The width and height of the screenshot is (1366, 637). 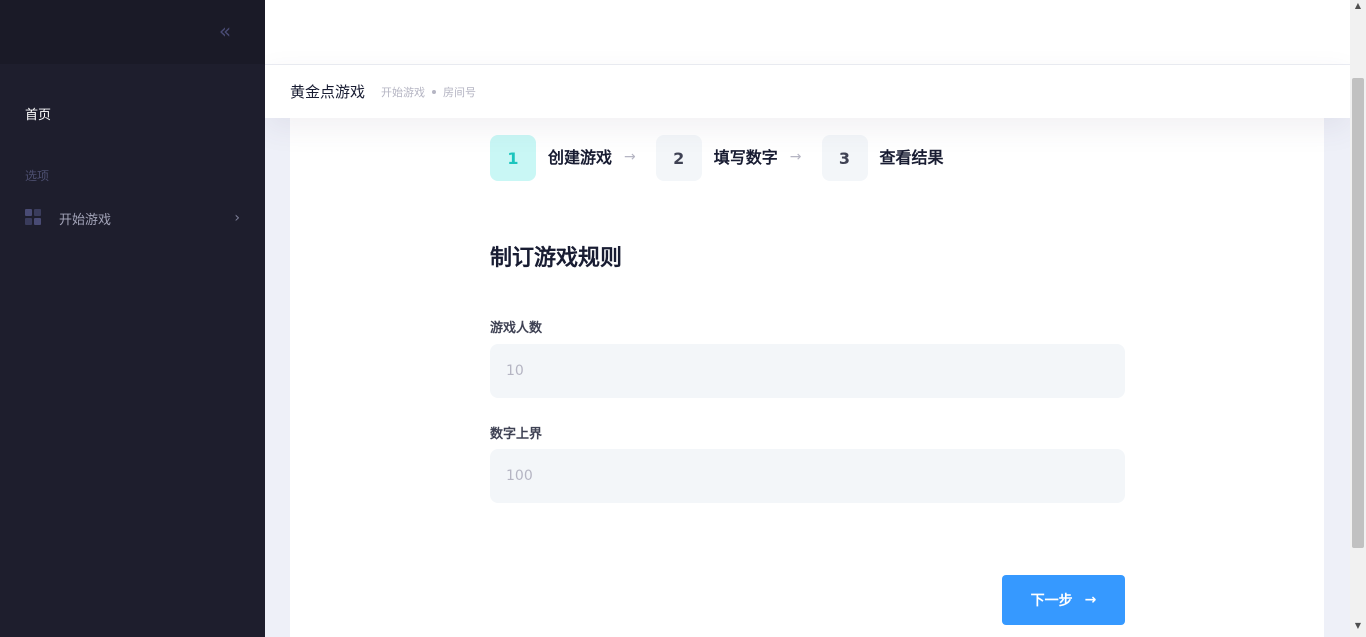 I want to click on sidebar-section-label: 选项, so click(x=37, y=176).